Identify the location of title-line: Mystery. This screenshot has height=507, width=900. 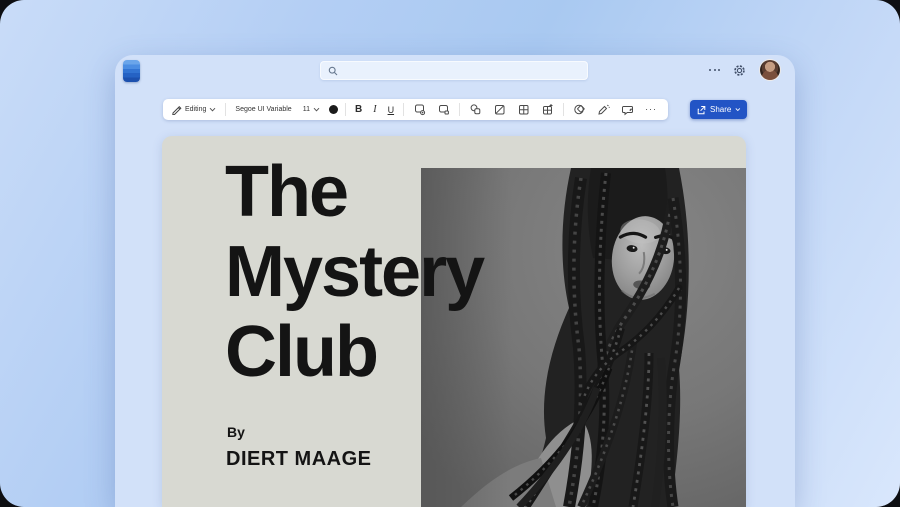
(355, 272).